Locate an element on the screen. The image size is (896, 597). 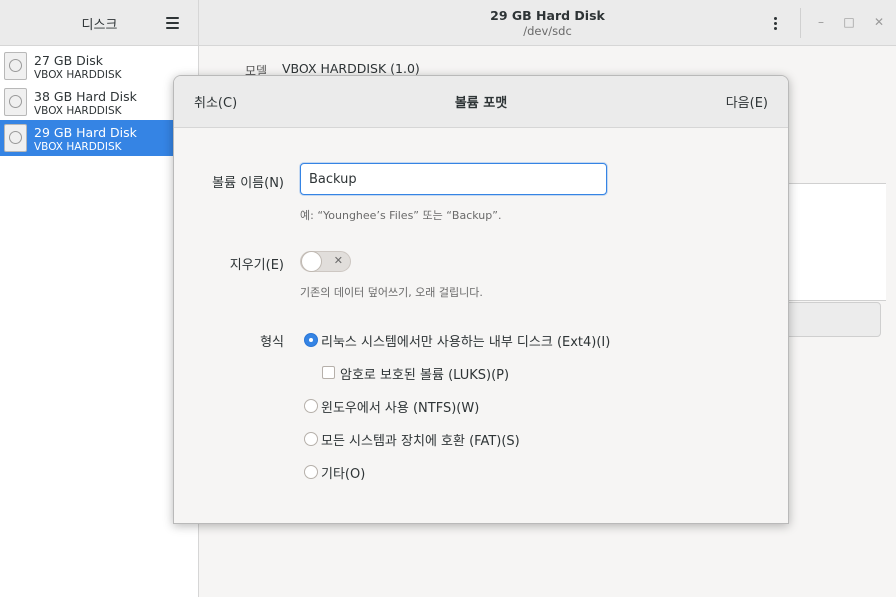
radio-ext4 is located at coordinates (311, 340).